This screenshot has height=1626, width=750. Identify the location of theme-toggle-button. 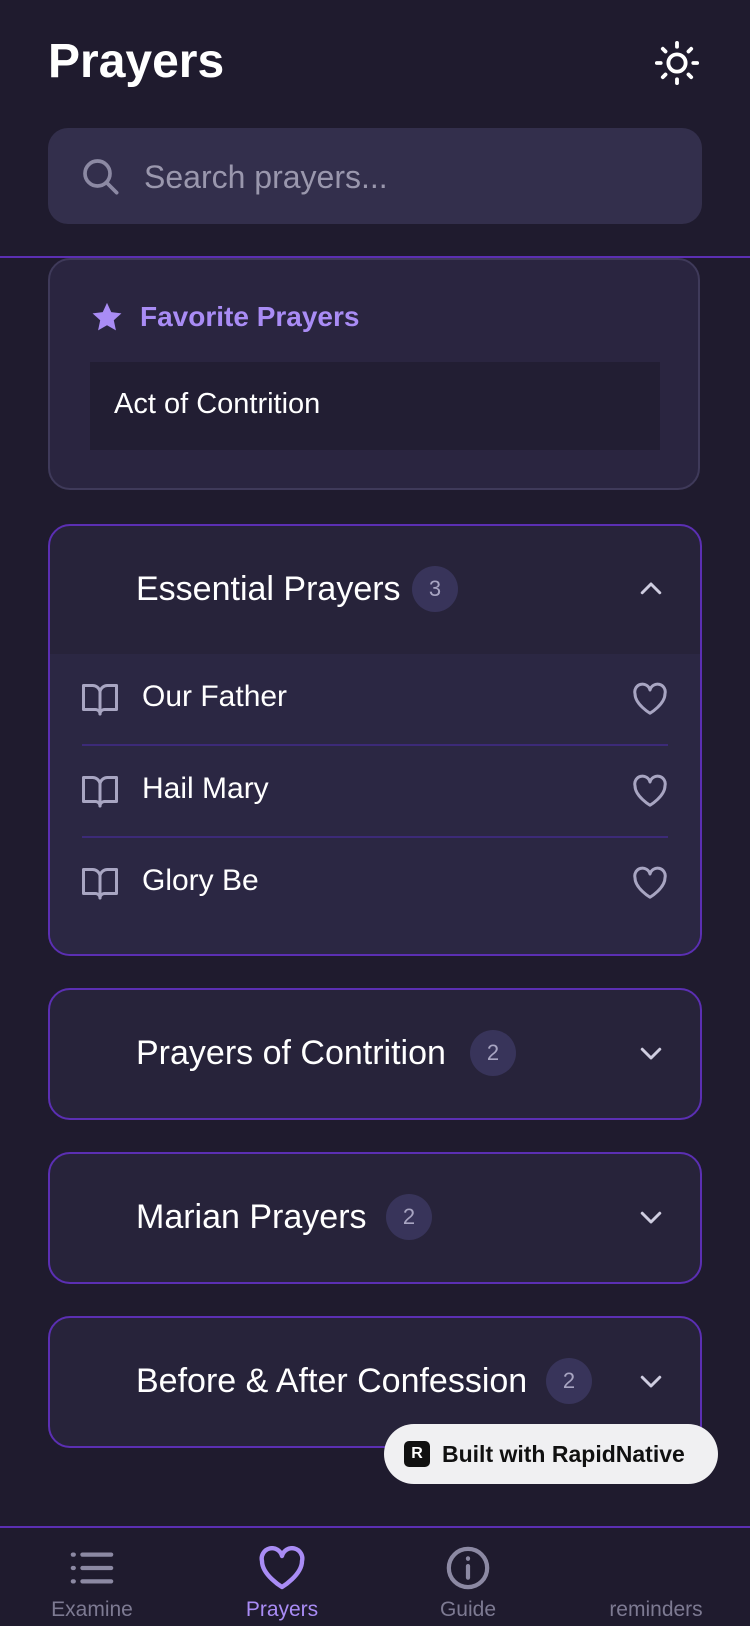
(677, 63).